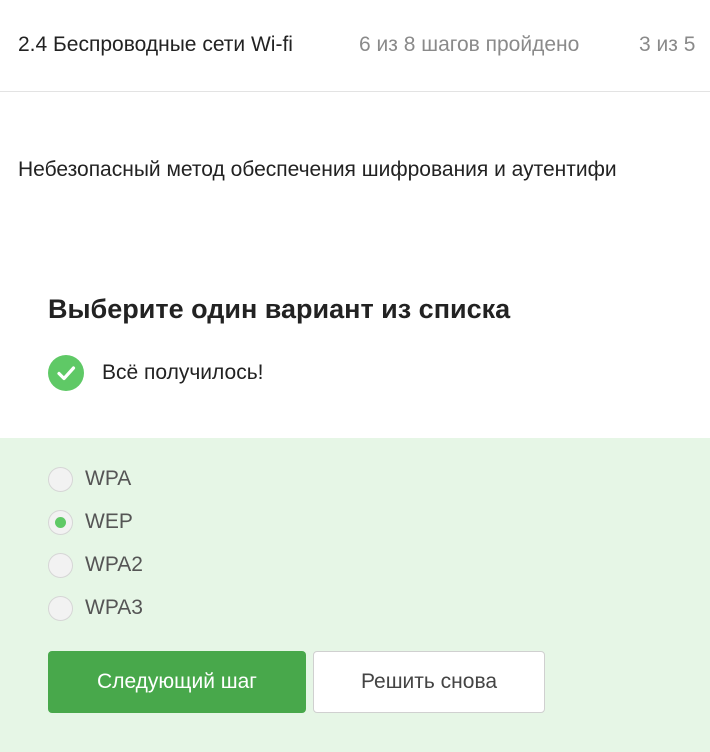 The width and height of the screenshot is (710, 752). What do you see at coordinates (108, 478) in the screenshot?
I see `option-label: WPA` at bounding box center [108, 478].